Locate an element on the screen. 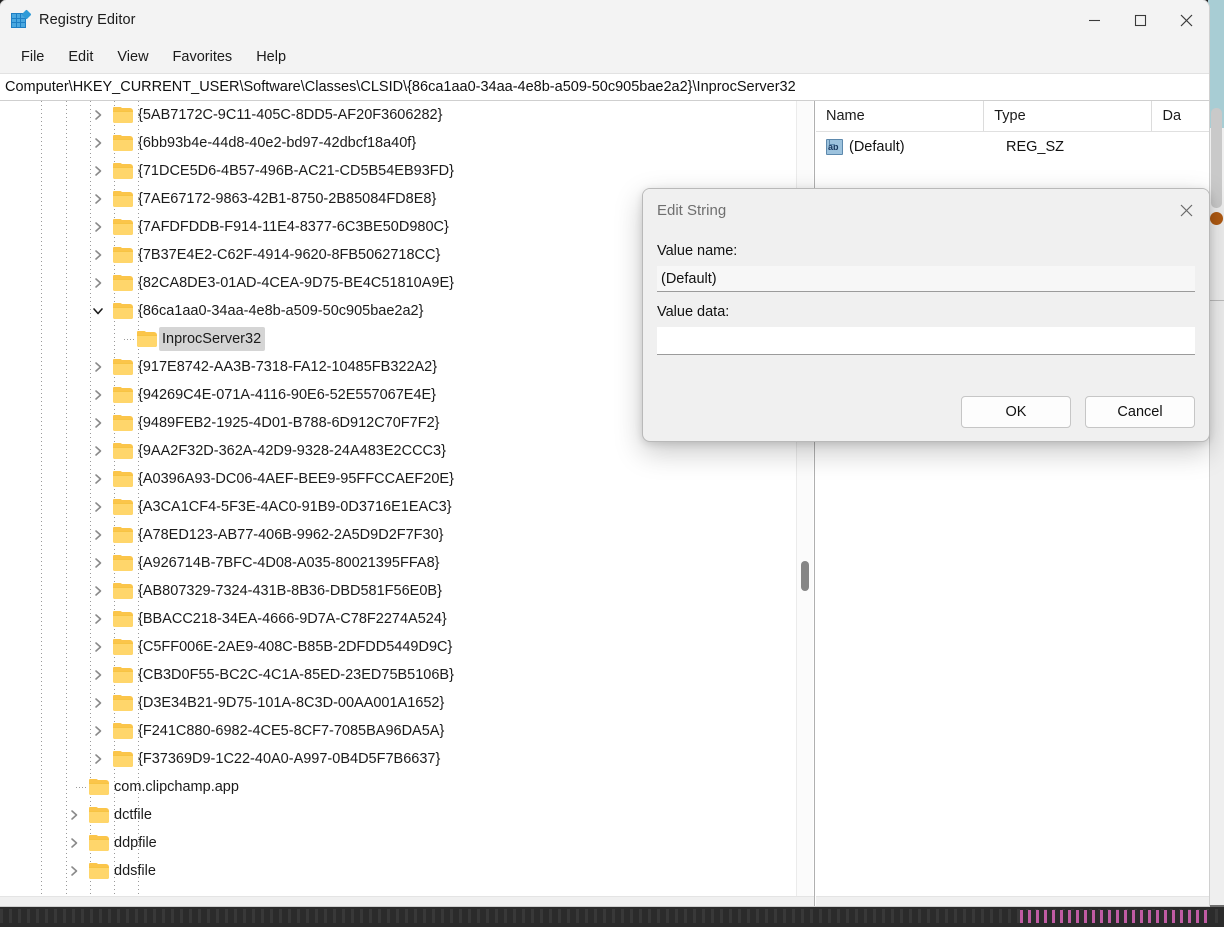 The image size is (1224, 927). tree-item: {F241C880-6982-4CE5-8CF7-7085BA96DA5A} is located at coordinates (398, 731).